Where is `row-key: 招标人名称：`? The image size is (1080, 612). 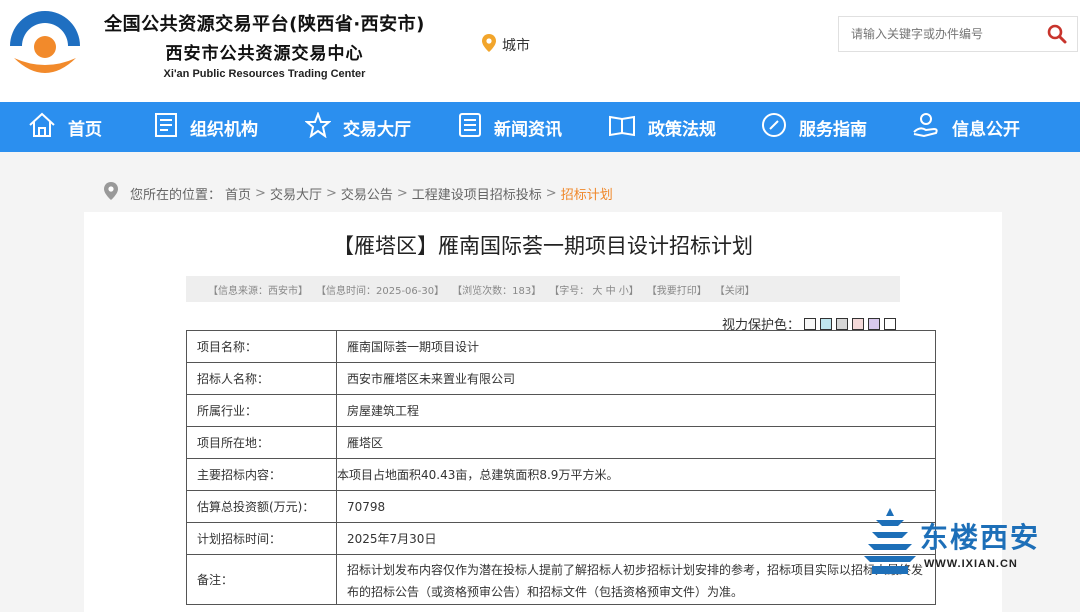
row-key: 招标人名称： is located at coordinates (261, 378).